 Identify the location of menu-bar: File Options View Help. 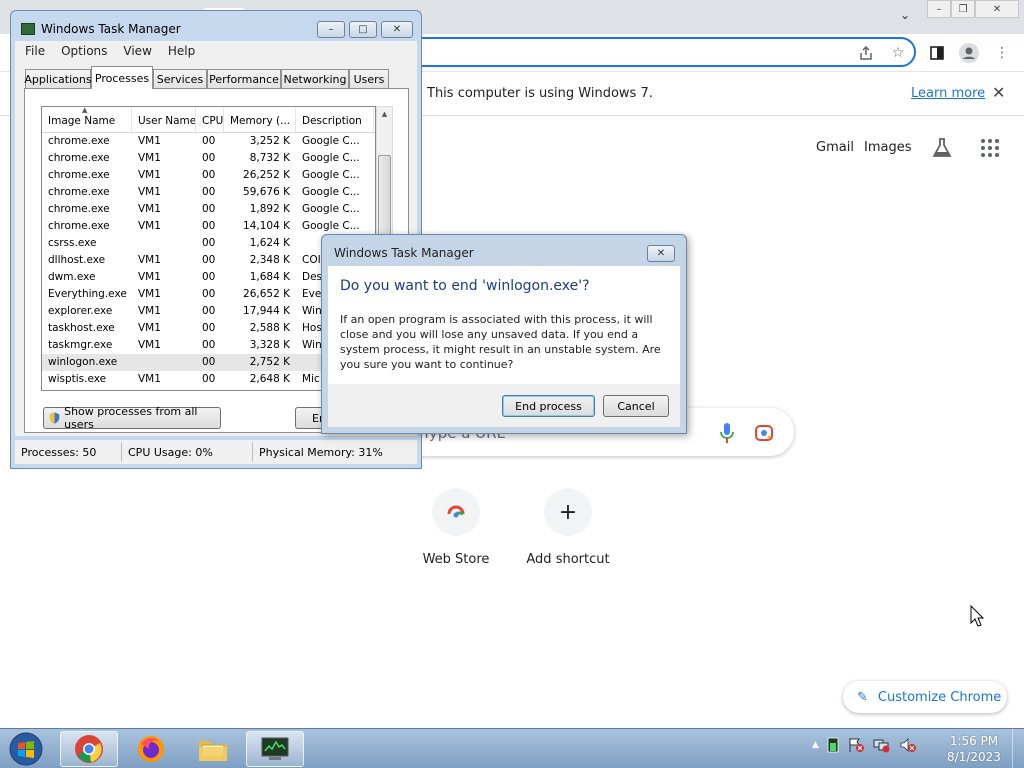
(216, 51).